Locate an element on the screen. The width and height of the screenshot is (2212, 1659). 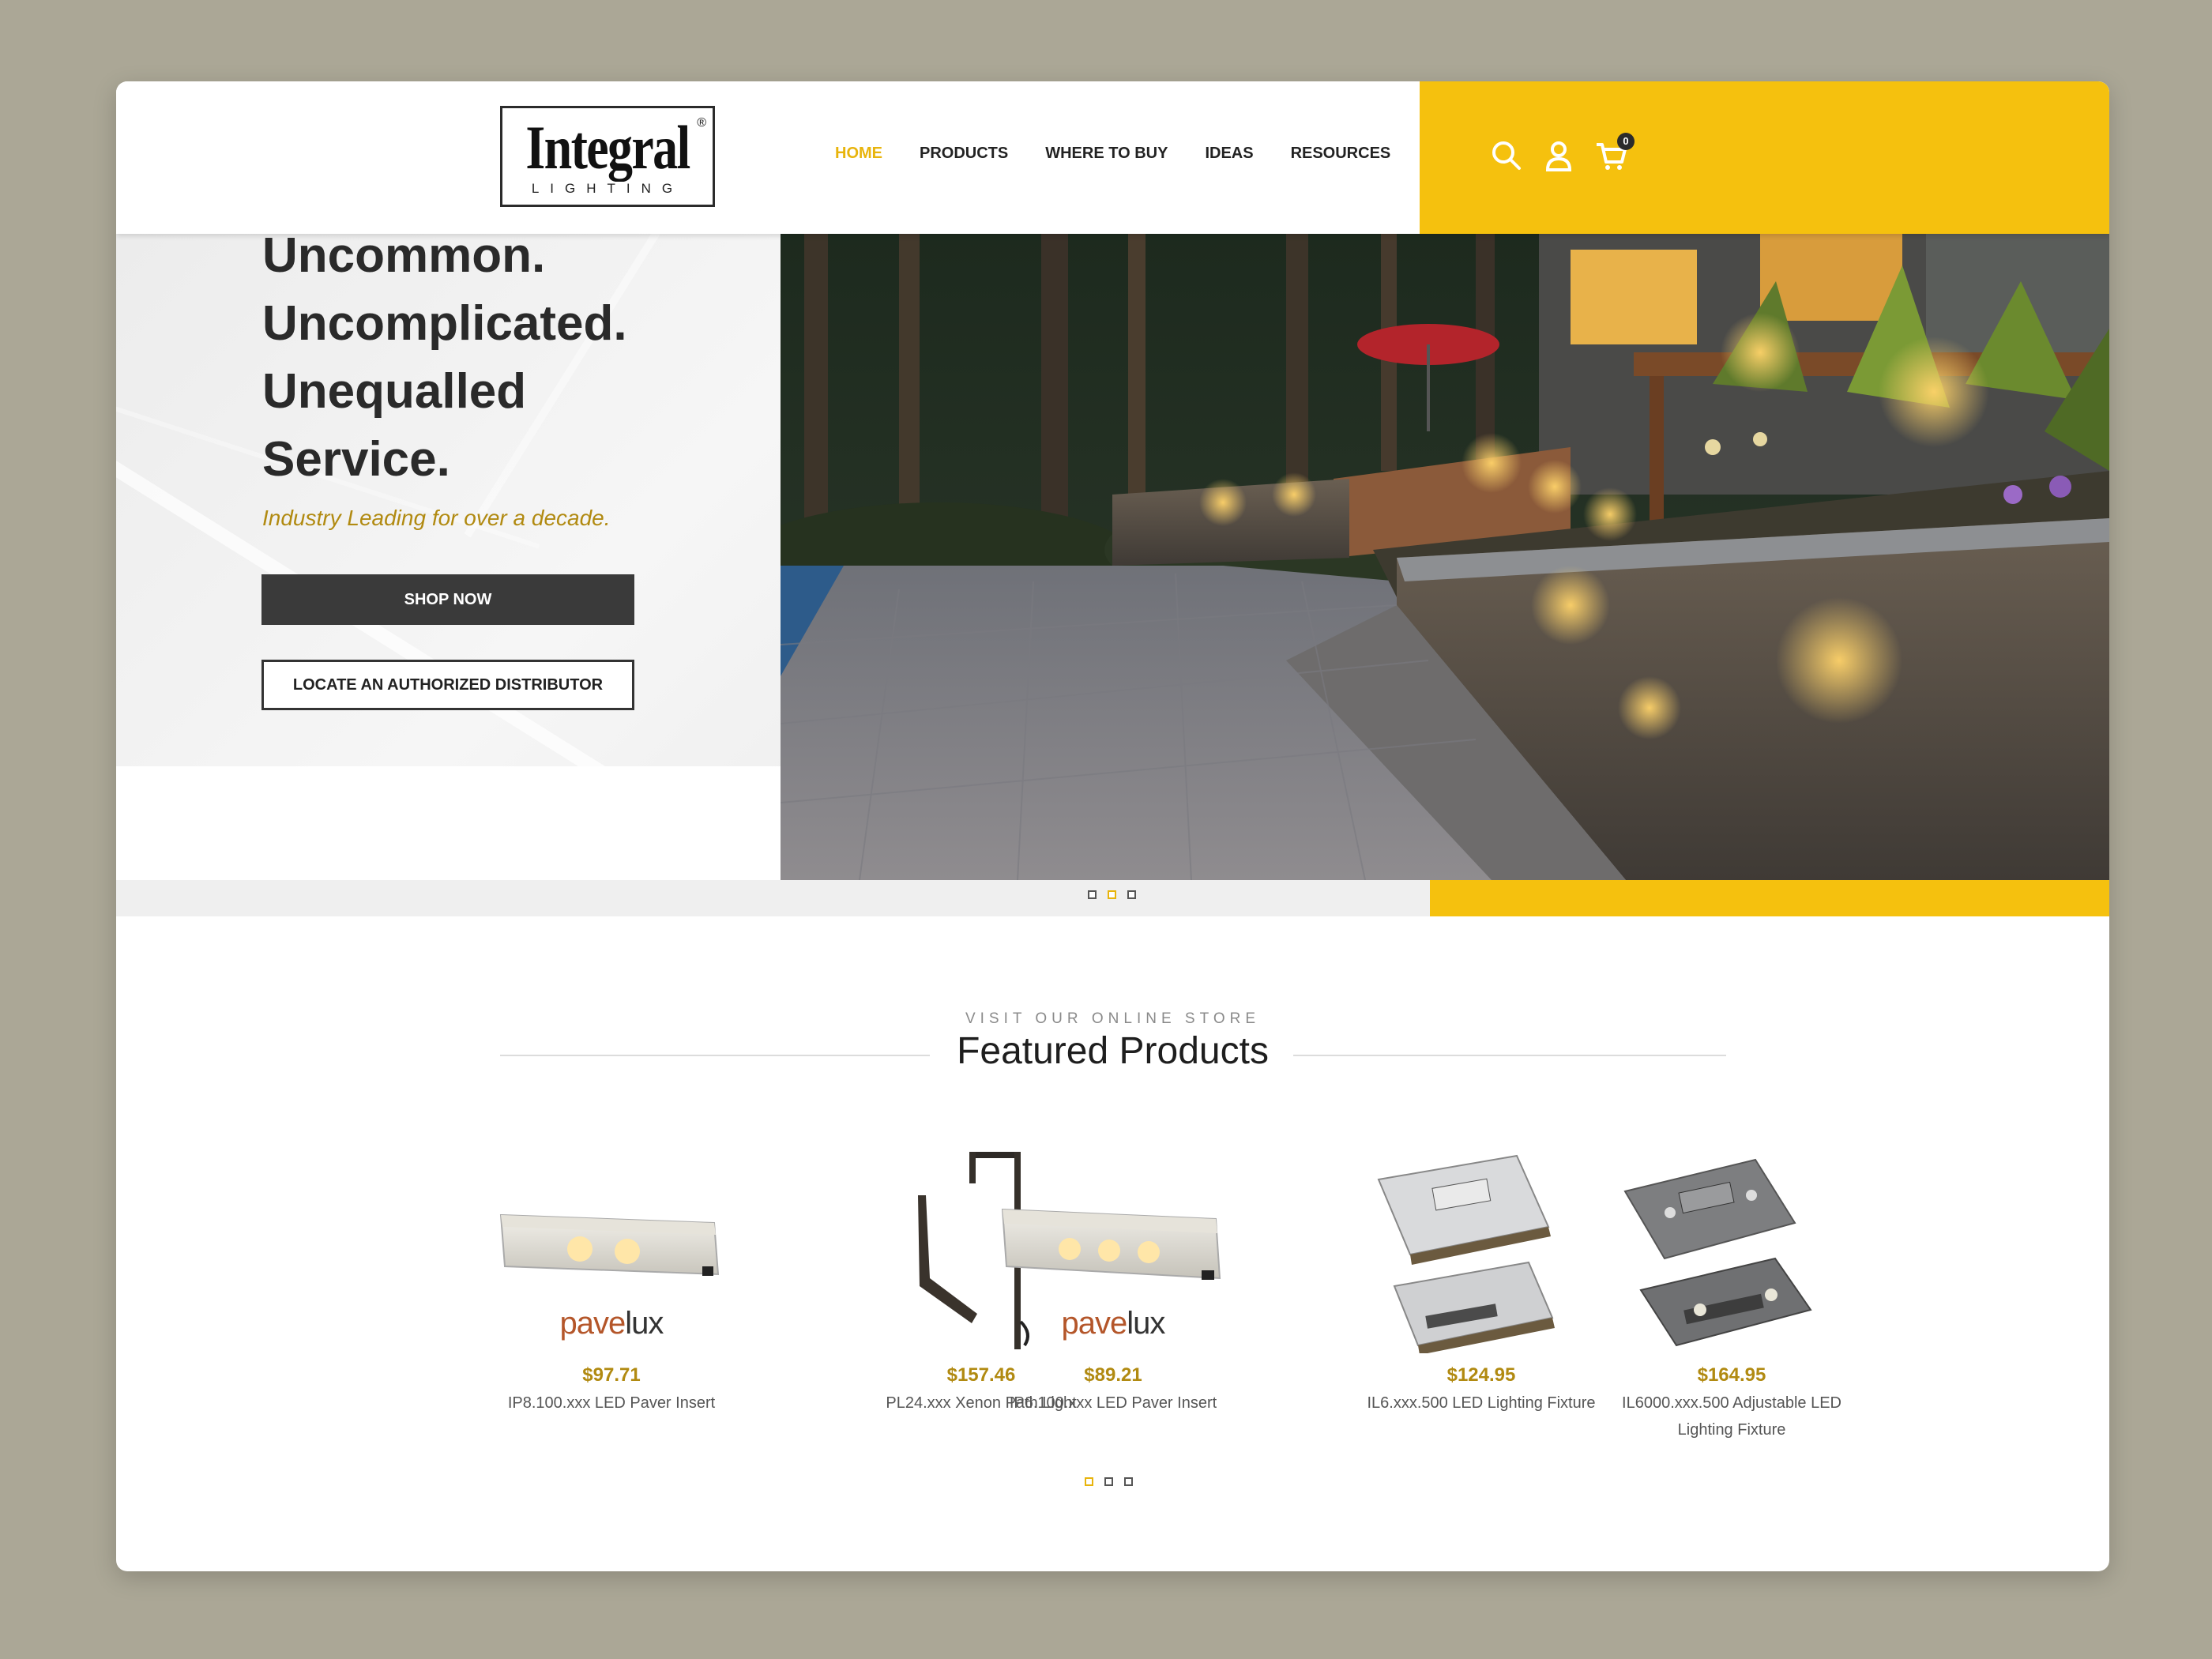
product-name: IP6.100.xxx LED Paver Insert is located at coordinates (1113, 1403).